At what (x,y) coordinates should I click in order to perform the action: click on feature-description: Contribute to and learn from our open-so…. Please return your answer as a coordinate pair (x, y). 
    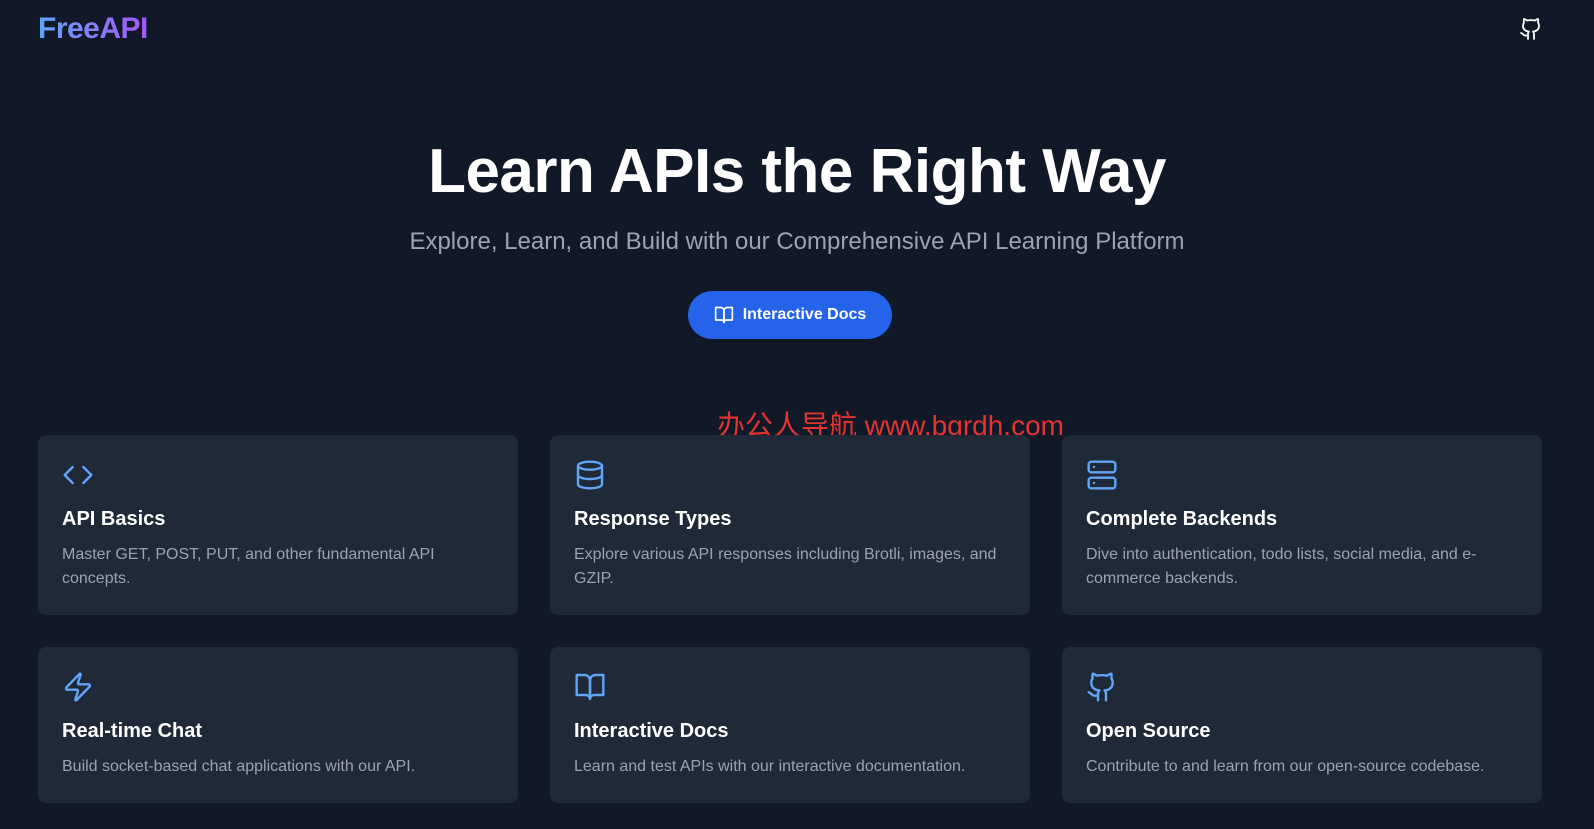
    Looking at the image, I should click on (1285, 766).